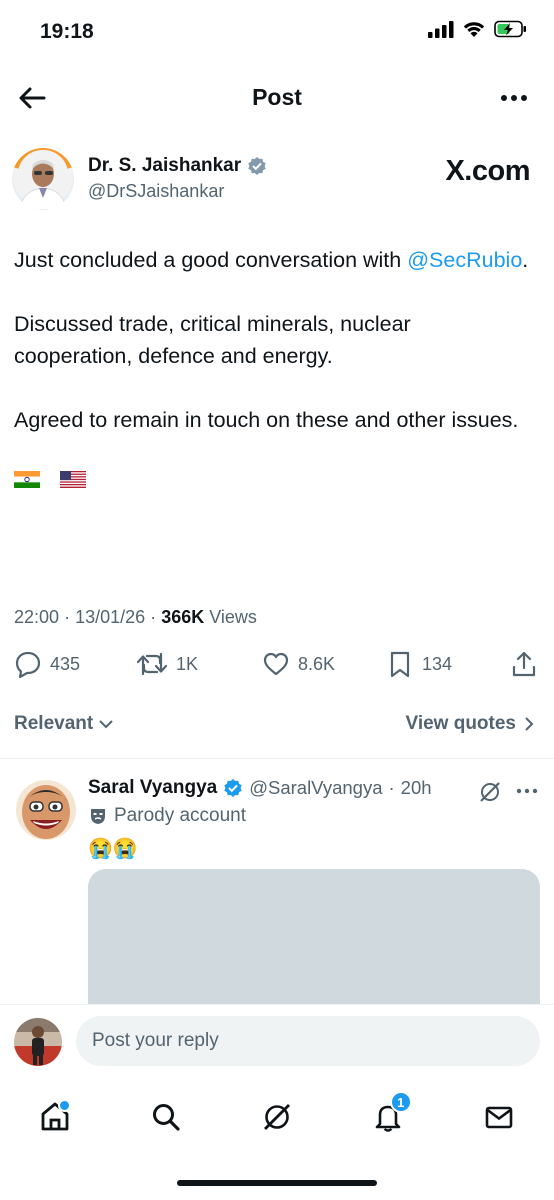 This screenshot has height=1200, width=554. I want to click on parody-label-row: Parody account, so click(167, 816).